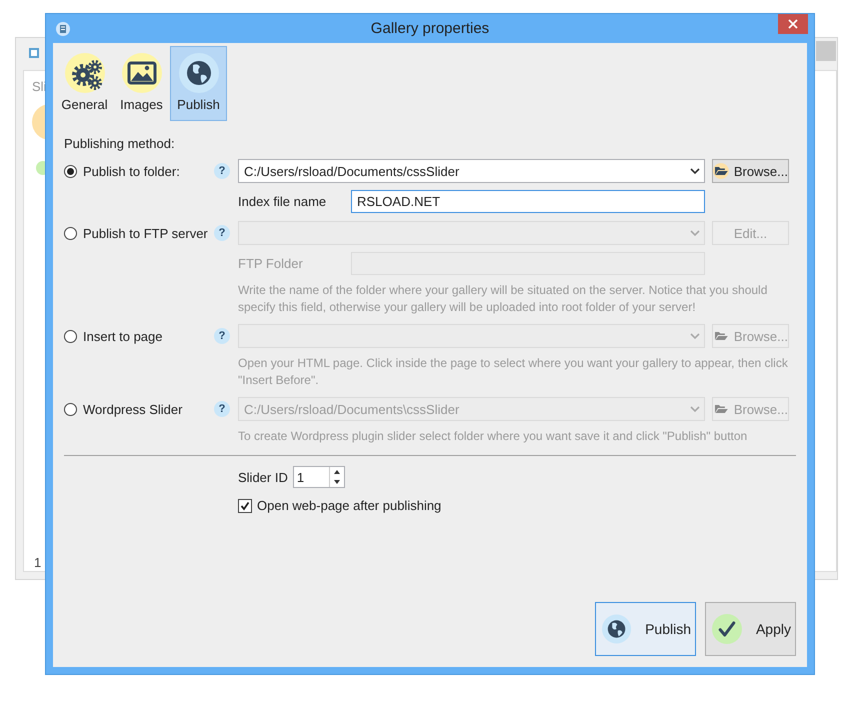  I want to click on field-label: Index file name, so click(283, 201).